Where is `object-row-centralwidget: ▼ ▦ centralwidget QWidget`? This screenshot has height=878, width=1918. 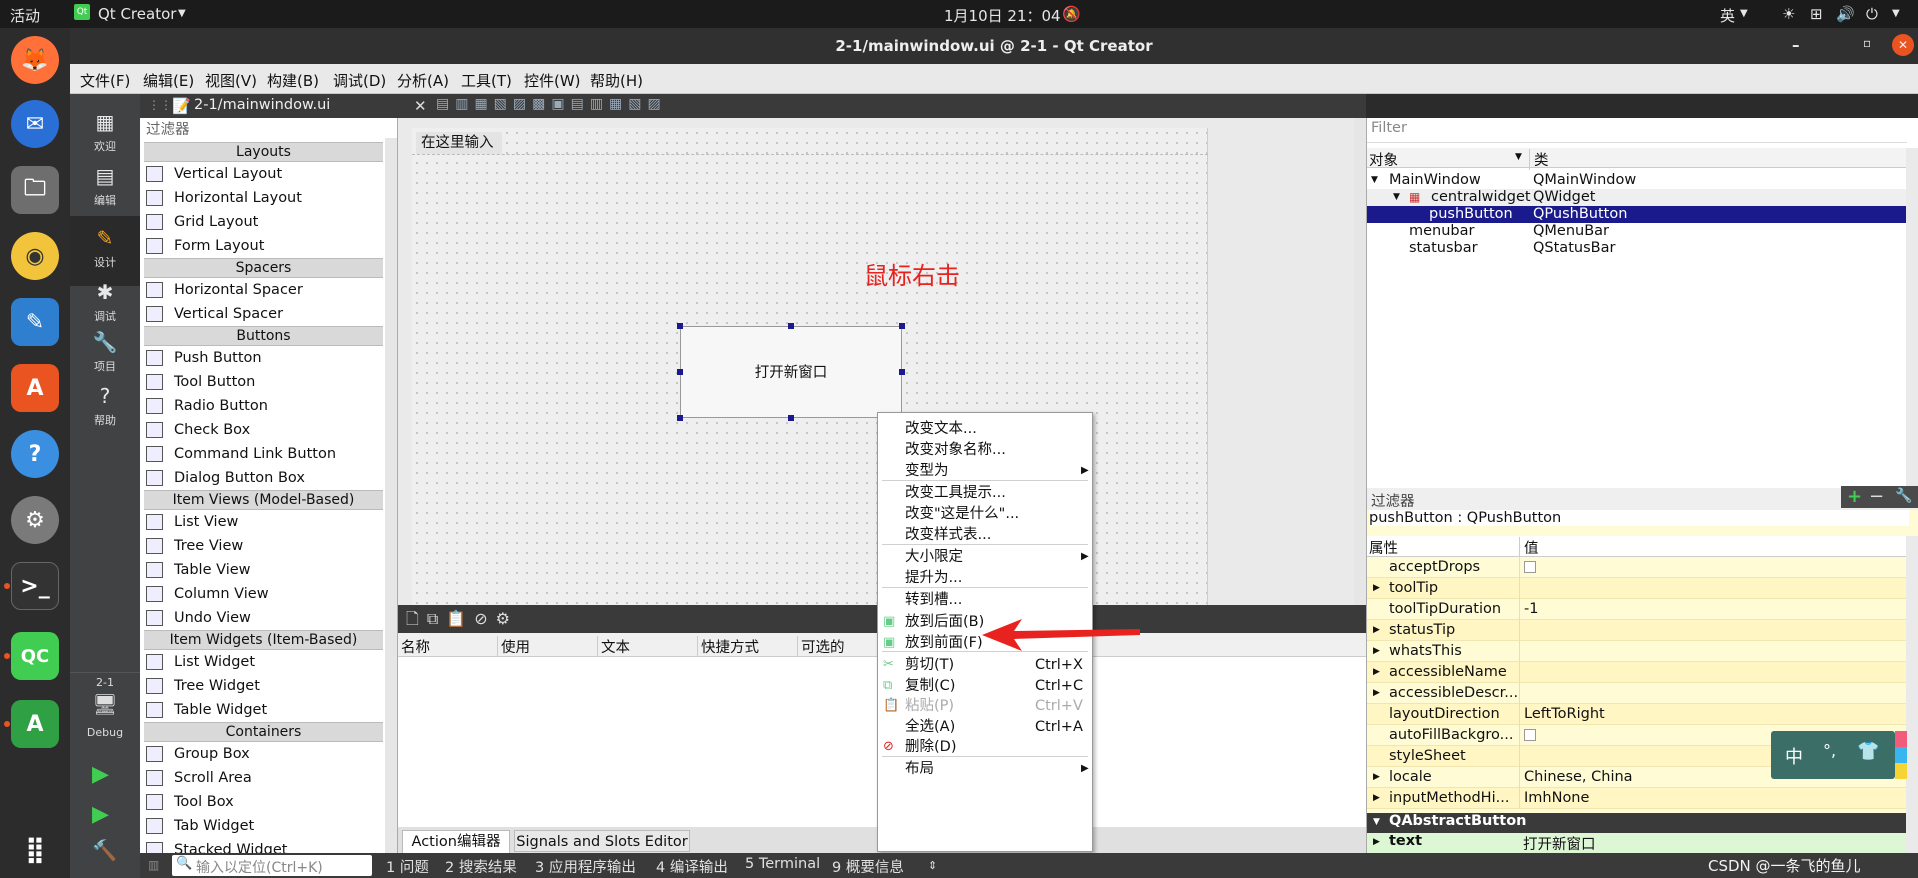 object-row-centralwidget: ▼ ▦ centralwidget QWidget is located at coordinates (1637, 197).